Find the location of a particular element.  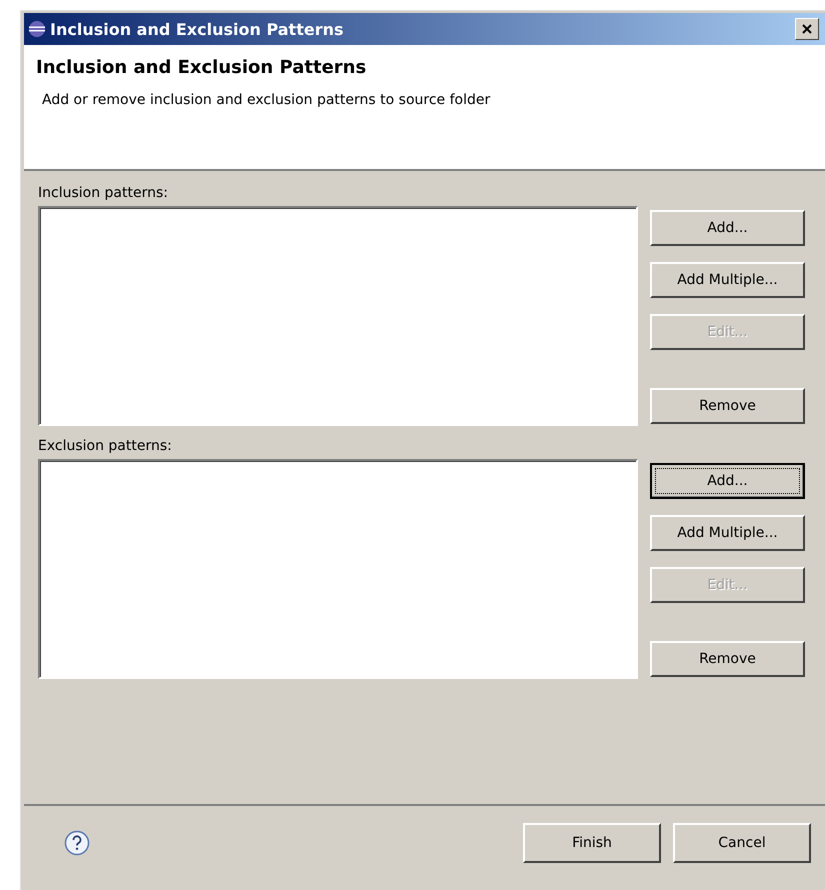

close-icon is located at coordinates (807, 29).